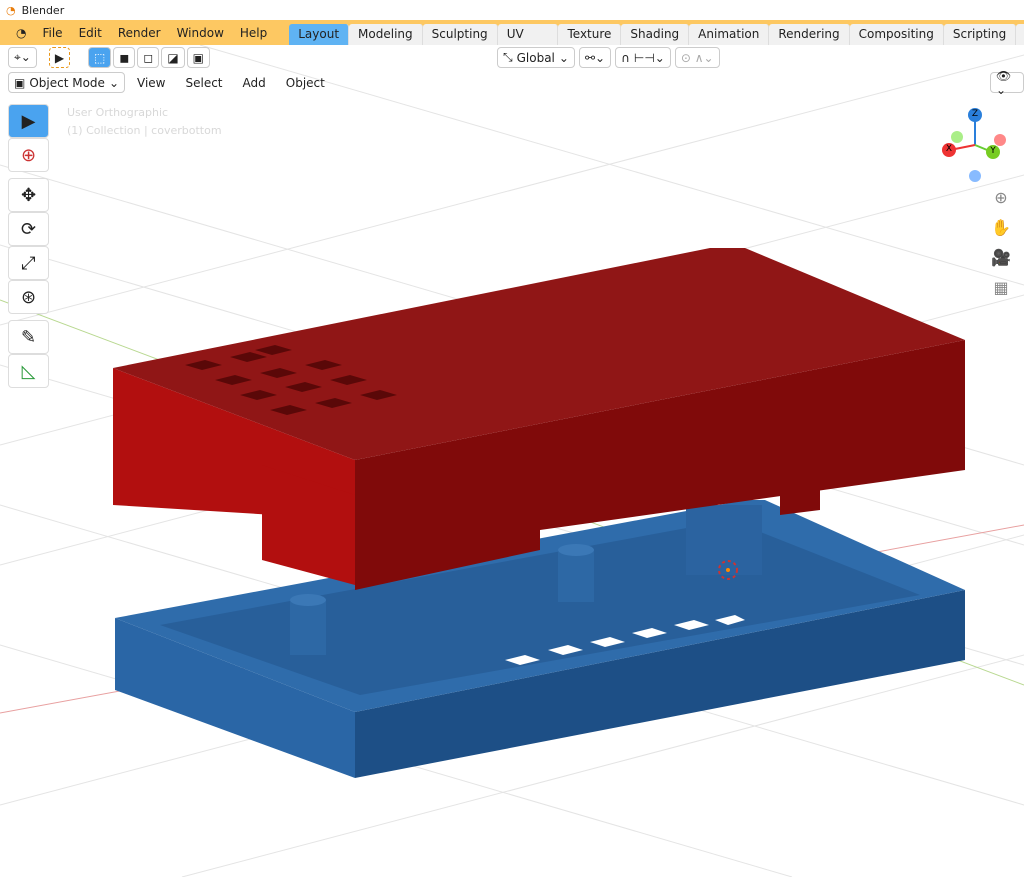 The image size is (1024, 877). What do you see at coordinates (1001, 259) in the screenshot?
I see `camera-icon: 🎥` at bounding box center [1001, 259].